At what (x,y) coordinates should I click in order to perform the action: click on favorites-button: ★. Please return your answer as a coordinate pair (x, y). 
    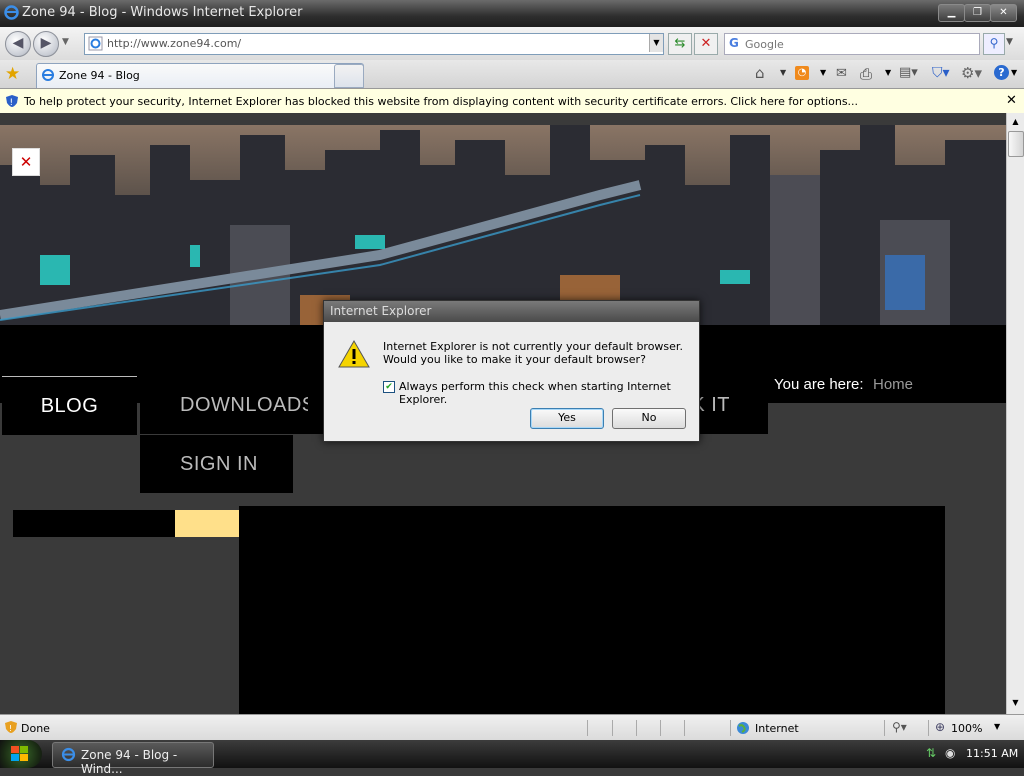
    Looking at the image, I should click on (12, 74).